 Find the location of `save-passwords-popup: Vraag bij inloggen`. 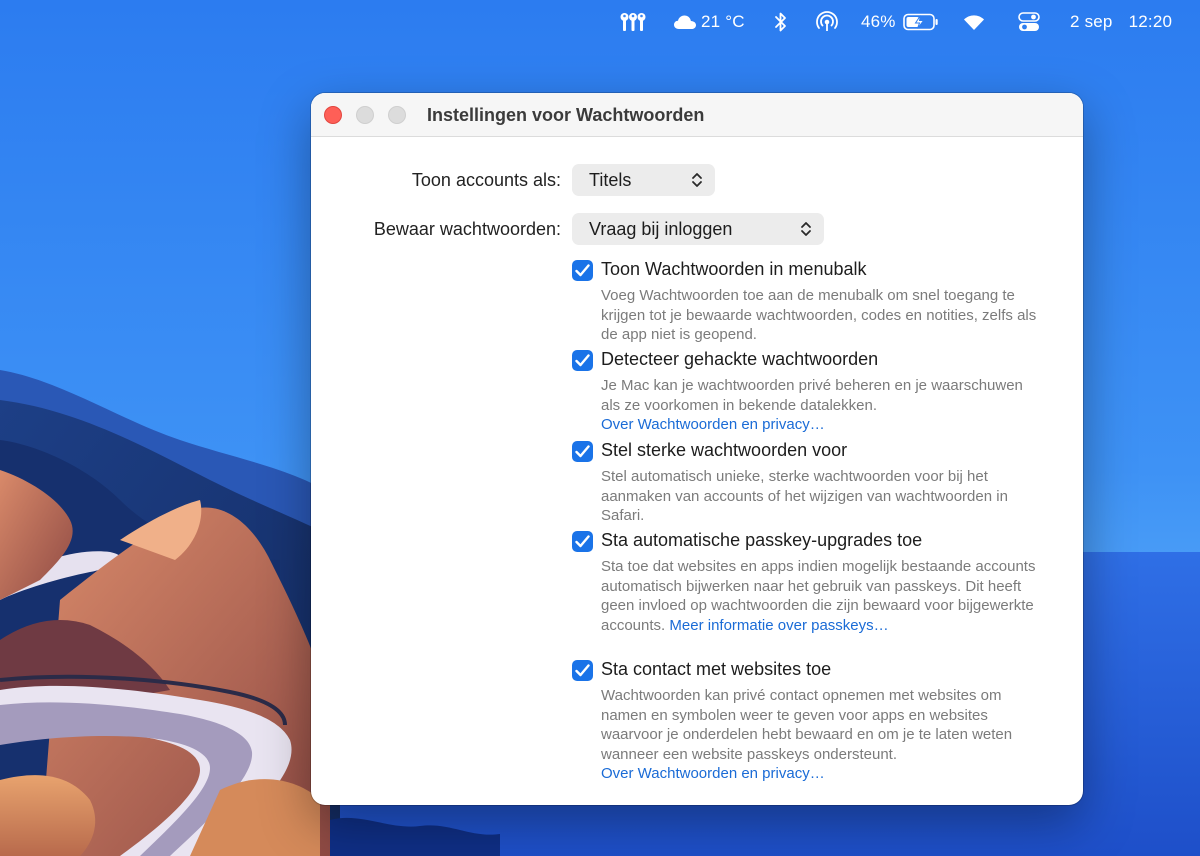

save-passwords-popup: Vraag bij inloggen is located at coordinates (698, 229).